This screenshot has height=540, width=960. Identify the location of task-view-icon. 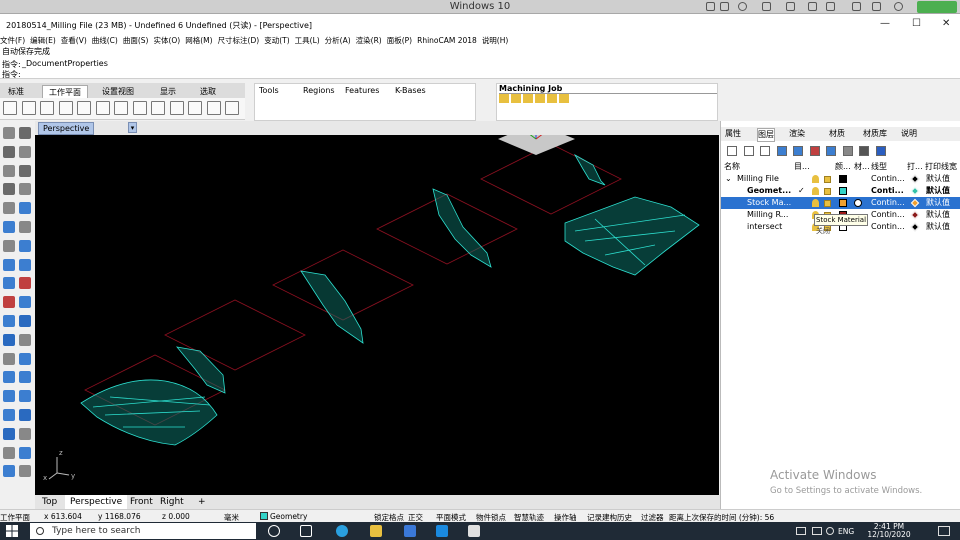
(306, 531).